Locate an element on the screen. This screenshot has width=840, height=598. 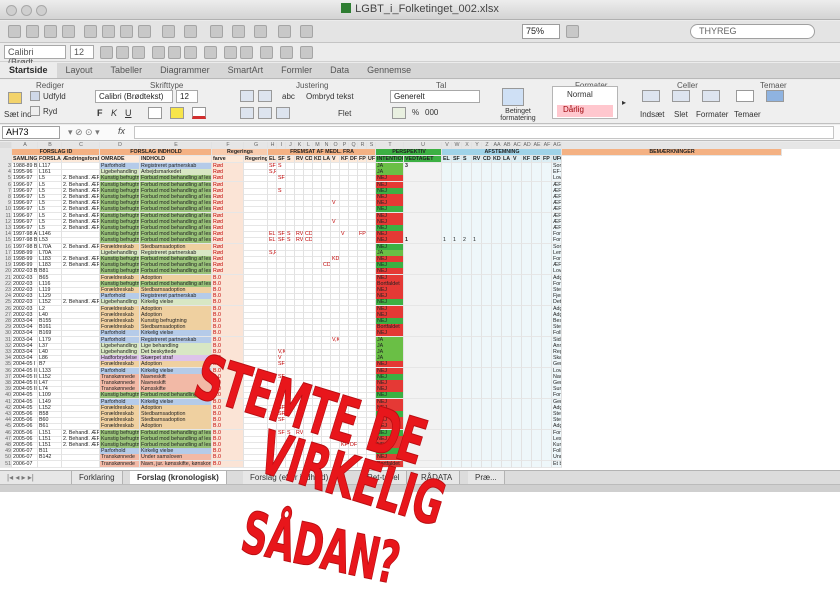
group-header-forslag-id: FORSLAG ID is located at coordinates (56, 152).